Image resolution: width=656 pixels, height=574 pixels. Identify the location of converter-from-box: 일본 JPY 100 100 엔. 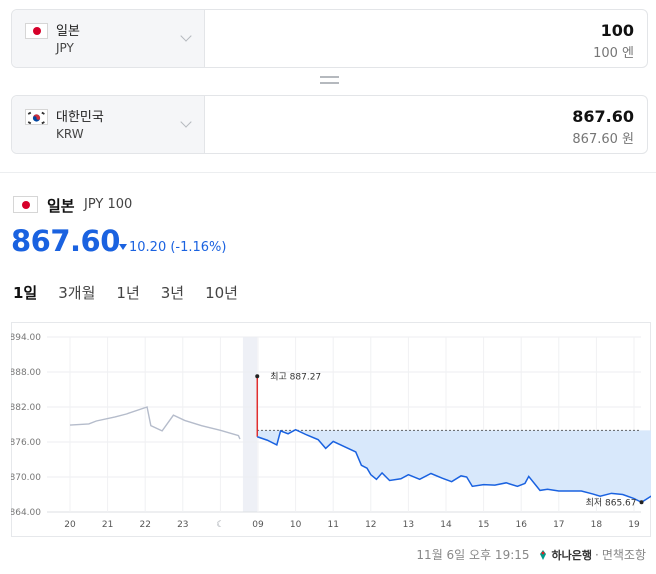
(329, 38).